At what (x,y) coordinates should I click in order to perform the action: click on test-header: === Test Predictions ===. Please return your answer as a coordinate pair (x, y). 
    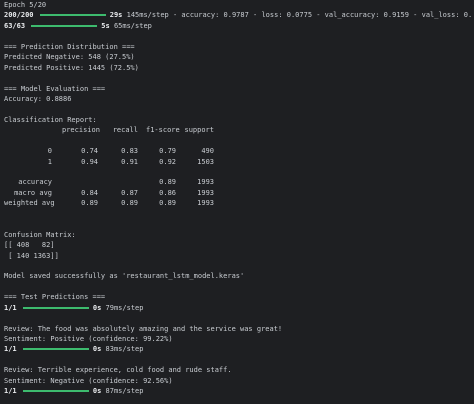
    Looking at the image, I should click on (55, 297).